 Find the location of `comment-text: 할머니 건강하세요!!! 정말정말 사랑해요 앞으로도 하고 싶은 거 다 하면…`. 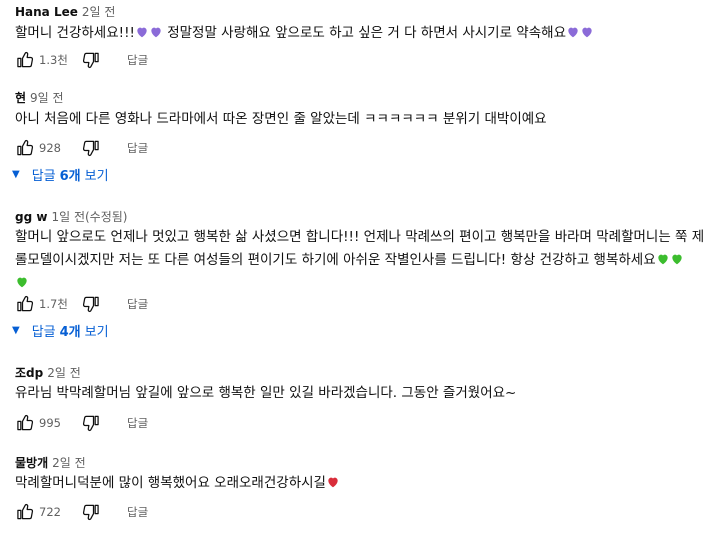

comment-text: 할머니 건강하세요!!! 정말정말 사랑해요 앞으로도 하고 싶은 거 다 하면… is located at coordinates (365, 33).